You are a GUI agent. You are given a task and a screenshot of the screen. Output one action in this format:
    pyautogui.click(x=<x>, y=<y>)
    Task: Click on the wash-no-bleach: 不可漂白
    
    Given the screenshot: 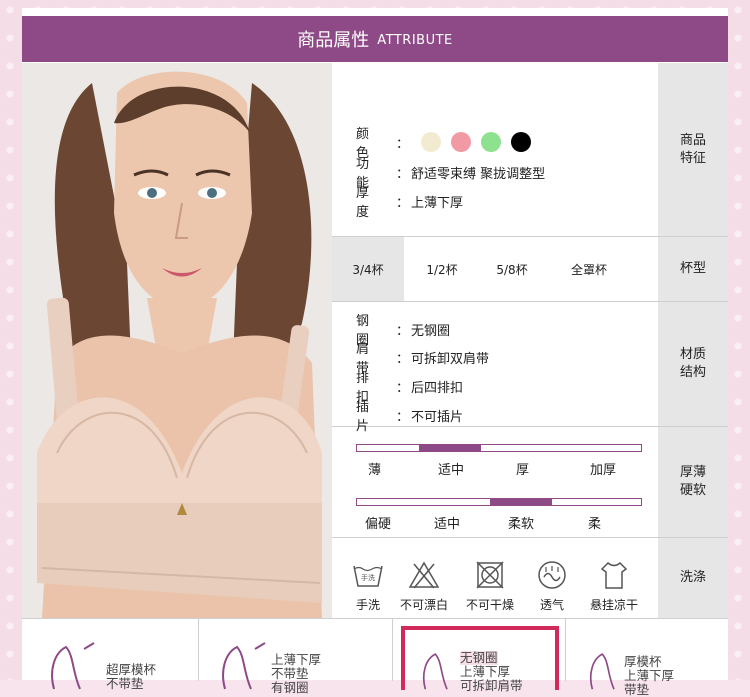 What is the action you would take?
    pyautogui.click(x=424, y=582)
    